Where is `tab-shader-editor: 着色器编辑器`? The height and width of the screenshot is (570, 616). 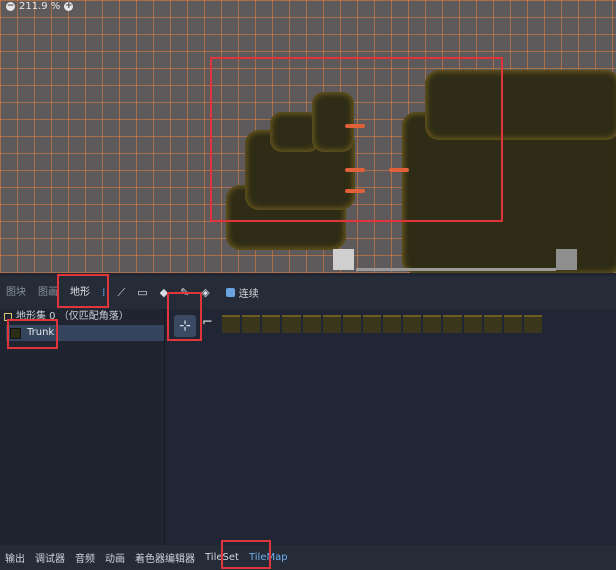
tab-shader-editor: 着色器编辑器 is located at coordinates (165, 557).